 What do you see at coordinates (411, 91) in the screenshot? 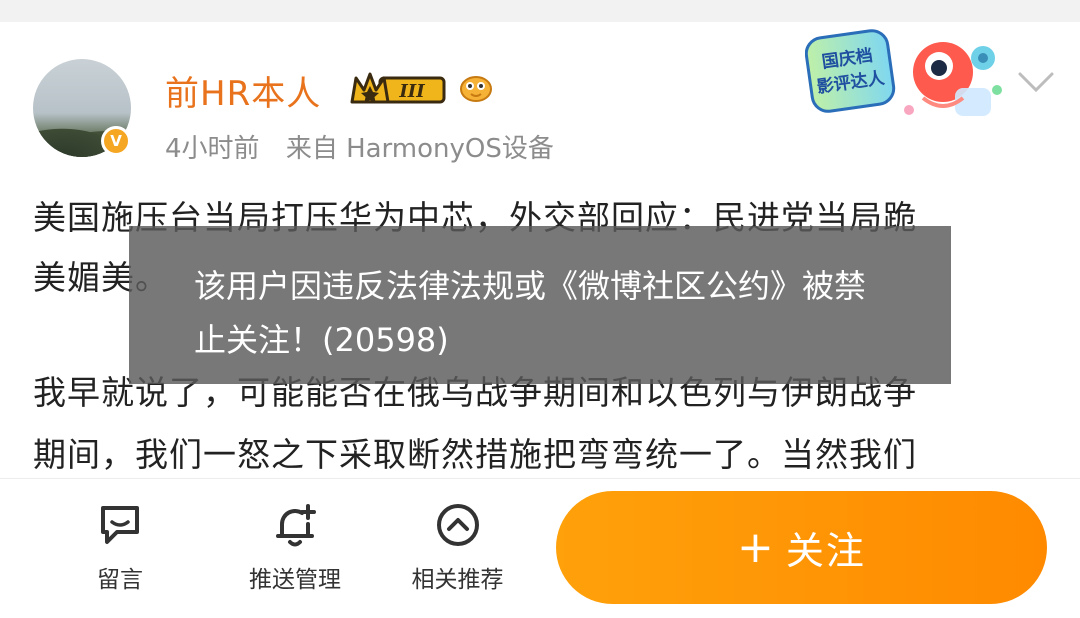
I see `level-badge-text: III` at bounding box center [411, 91].